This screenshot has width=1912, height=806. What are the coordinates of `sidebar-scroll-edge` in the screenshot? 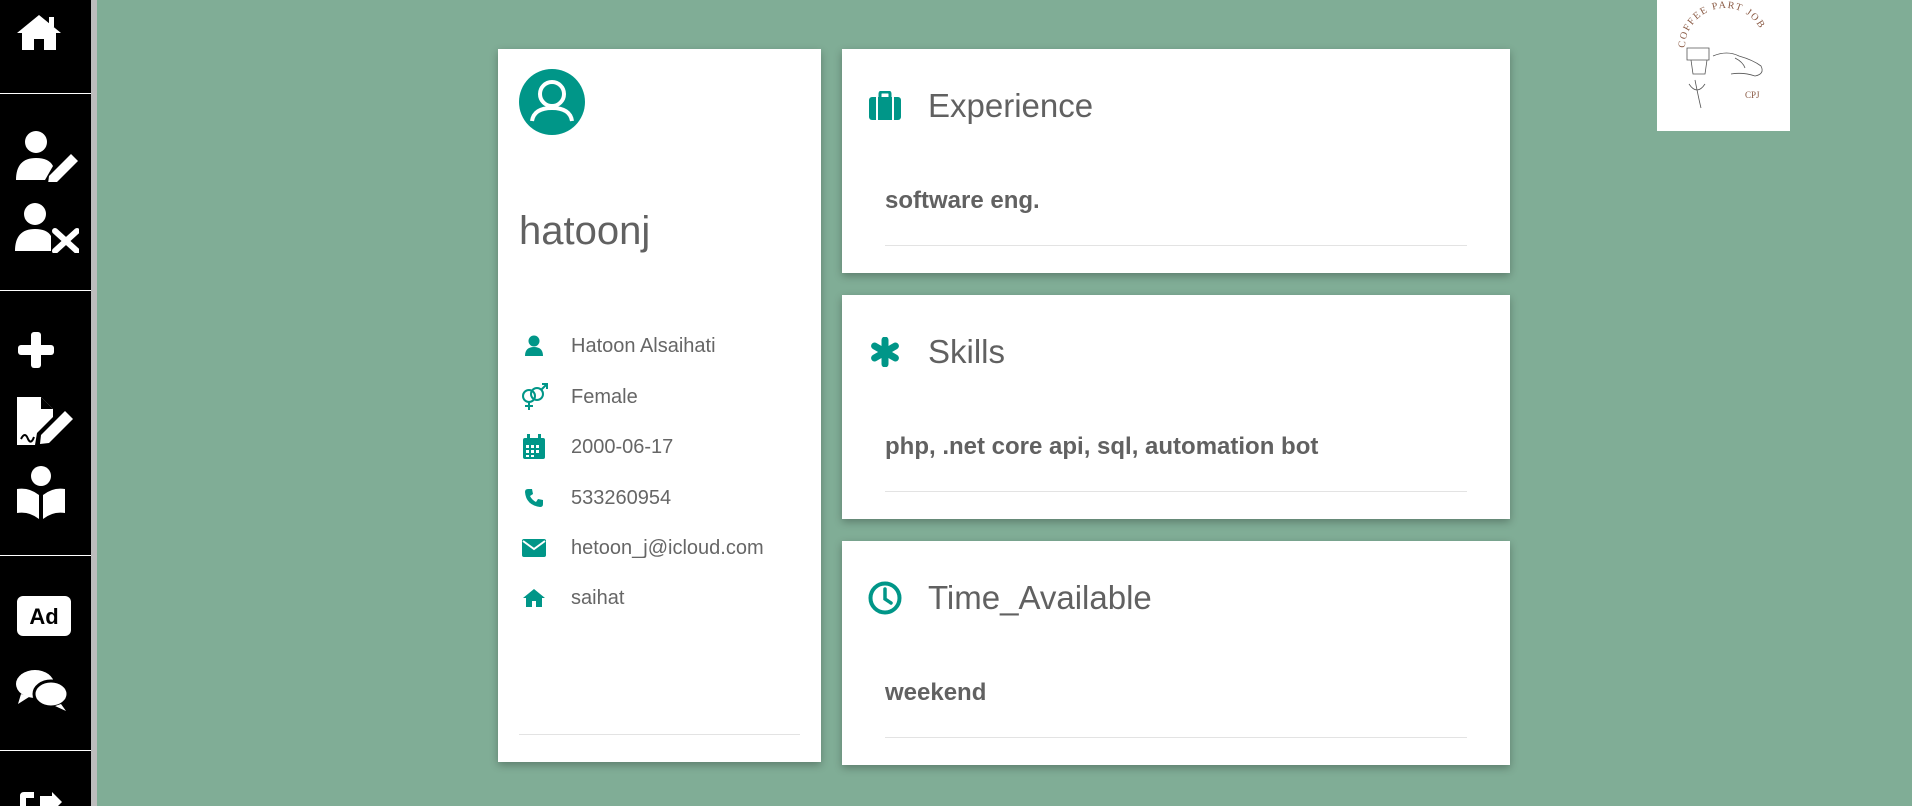 It's located at (94, 403).